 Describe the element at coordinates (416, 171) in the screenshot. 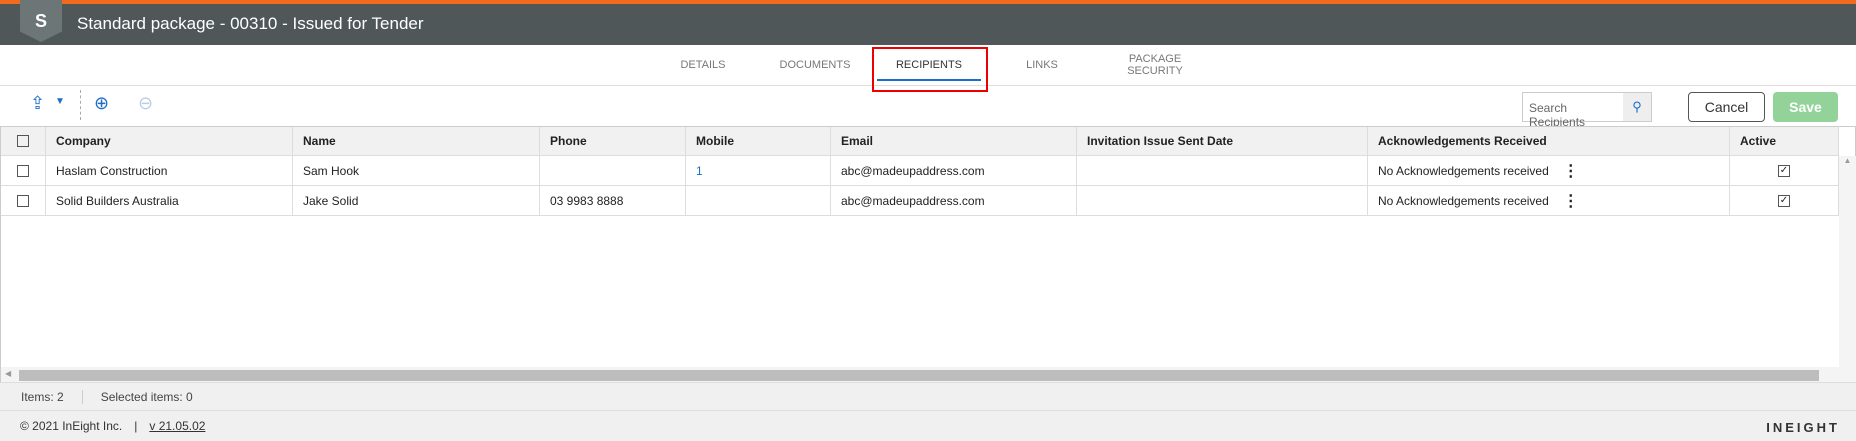

I see `name-cell: Sam Hook` at that location.